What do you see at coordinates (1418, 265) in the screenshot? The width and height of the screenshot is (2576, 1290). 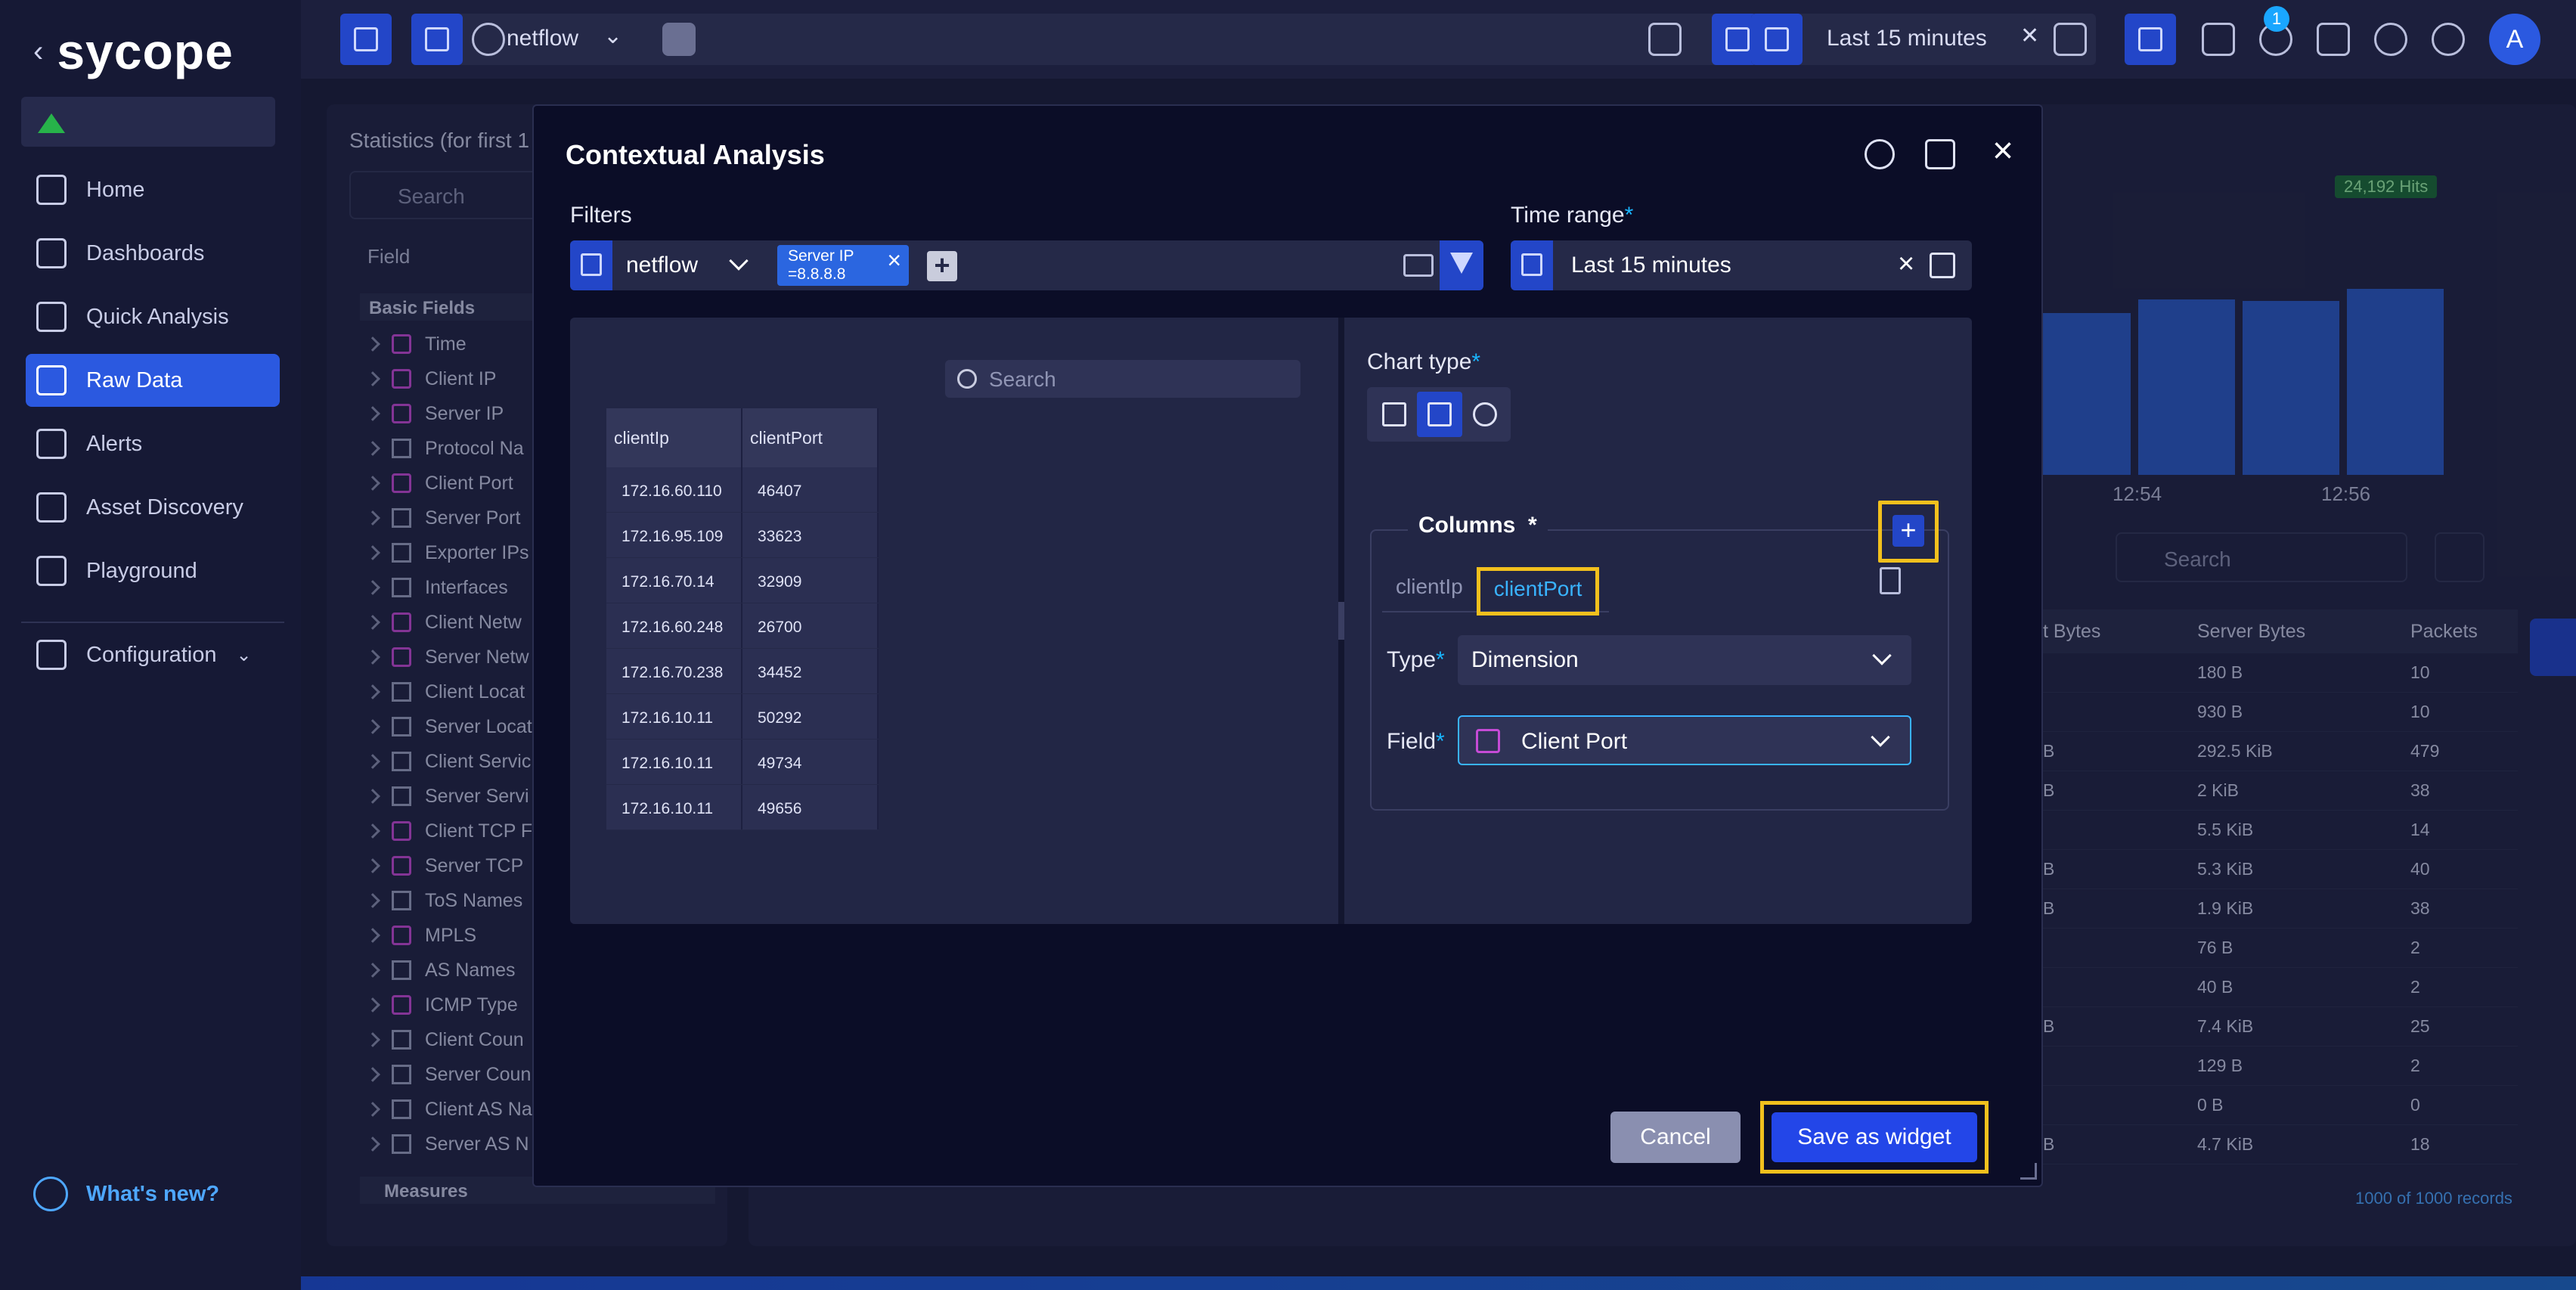 I see `clear-filters-icon` at bounding box center [1418, 265].